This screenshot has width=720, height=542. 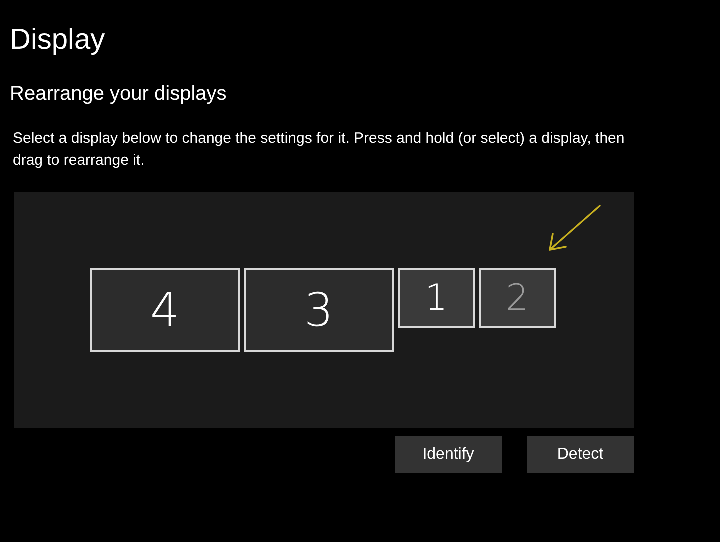 What do you see at coordinates (436, 298) in the screenshot?
I see `display-tile: 1` at bounding box center [436, 298].